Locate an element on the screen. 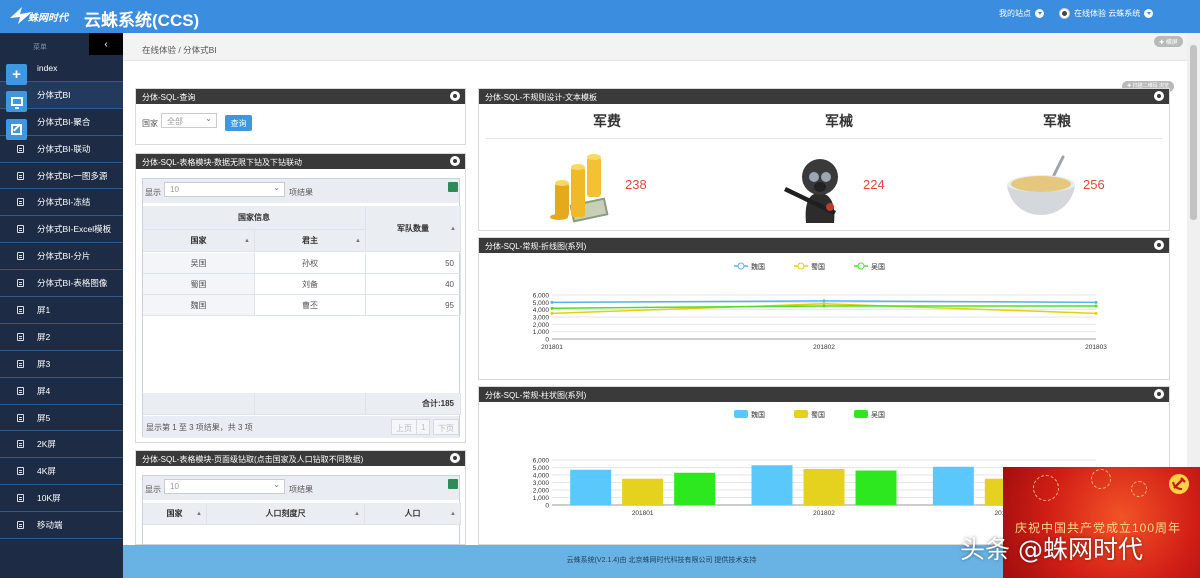  firework-icon is located at coordinates (1101, 479).